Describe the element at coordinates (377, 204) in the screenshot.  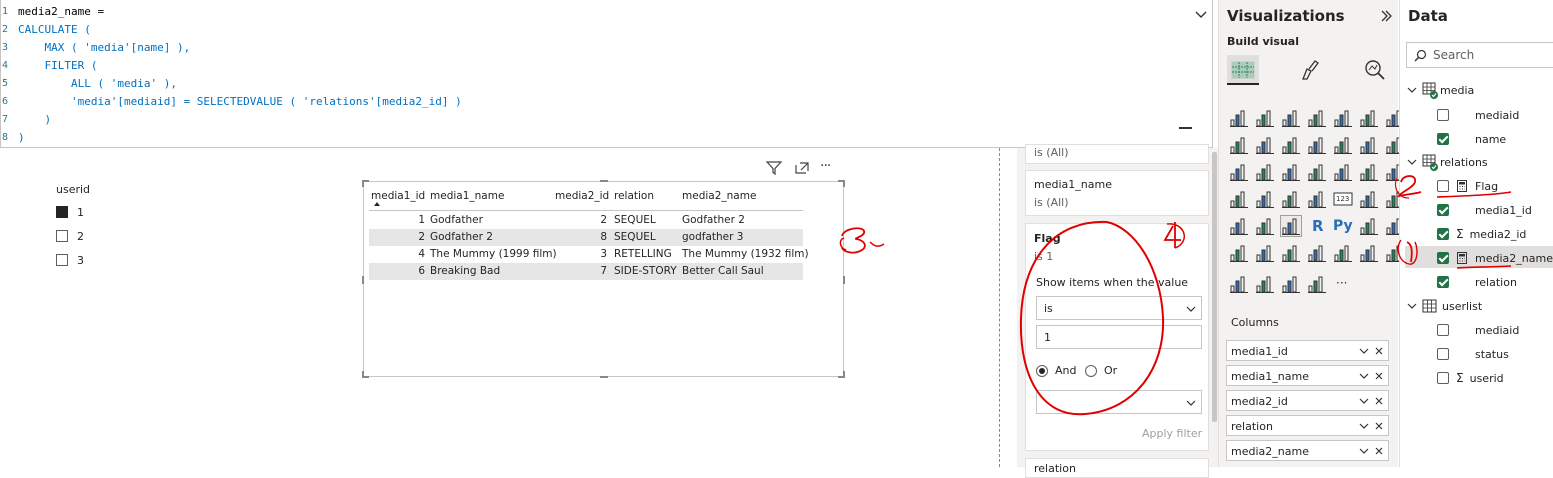
I see `sort-ascending-icon` at that location.